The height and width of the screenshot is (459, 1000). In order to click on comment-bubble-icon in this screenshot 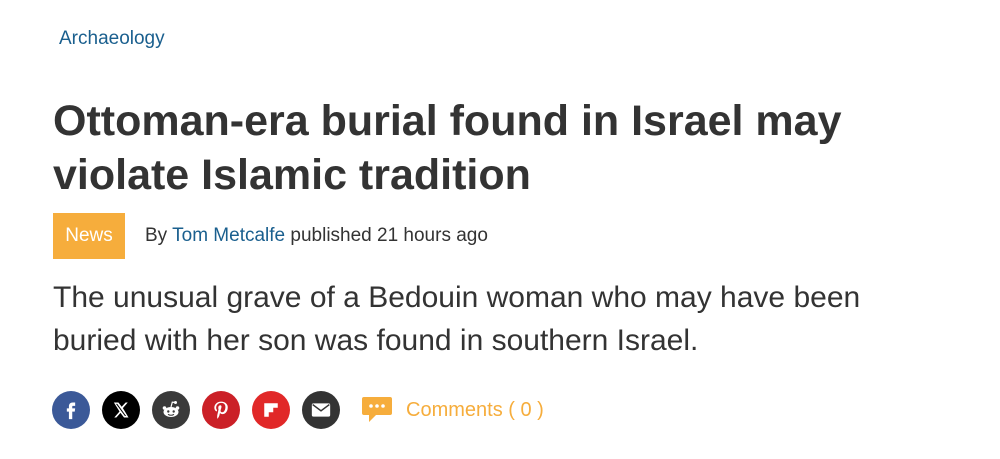, I will do `click(377, 409)`.